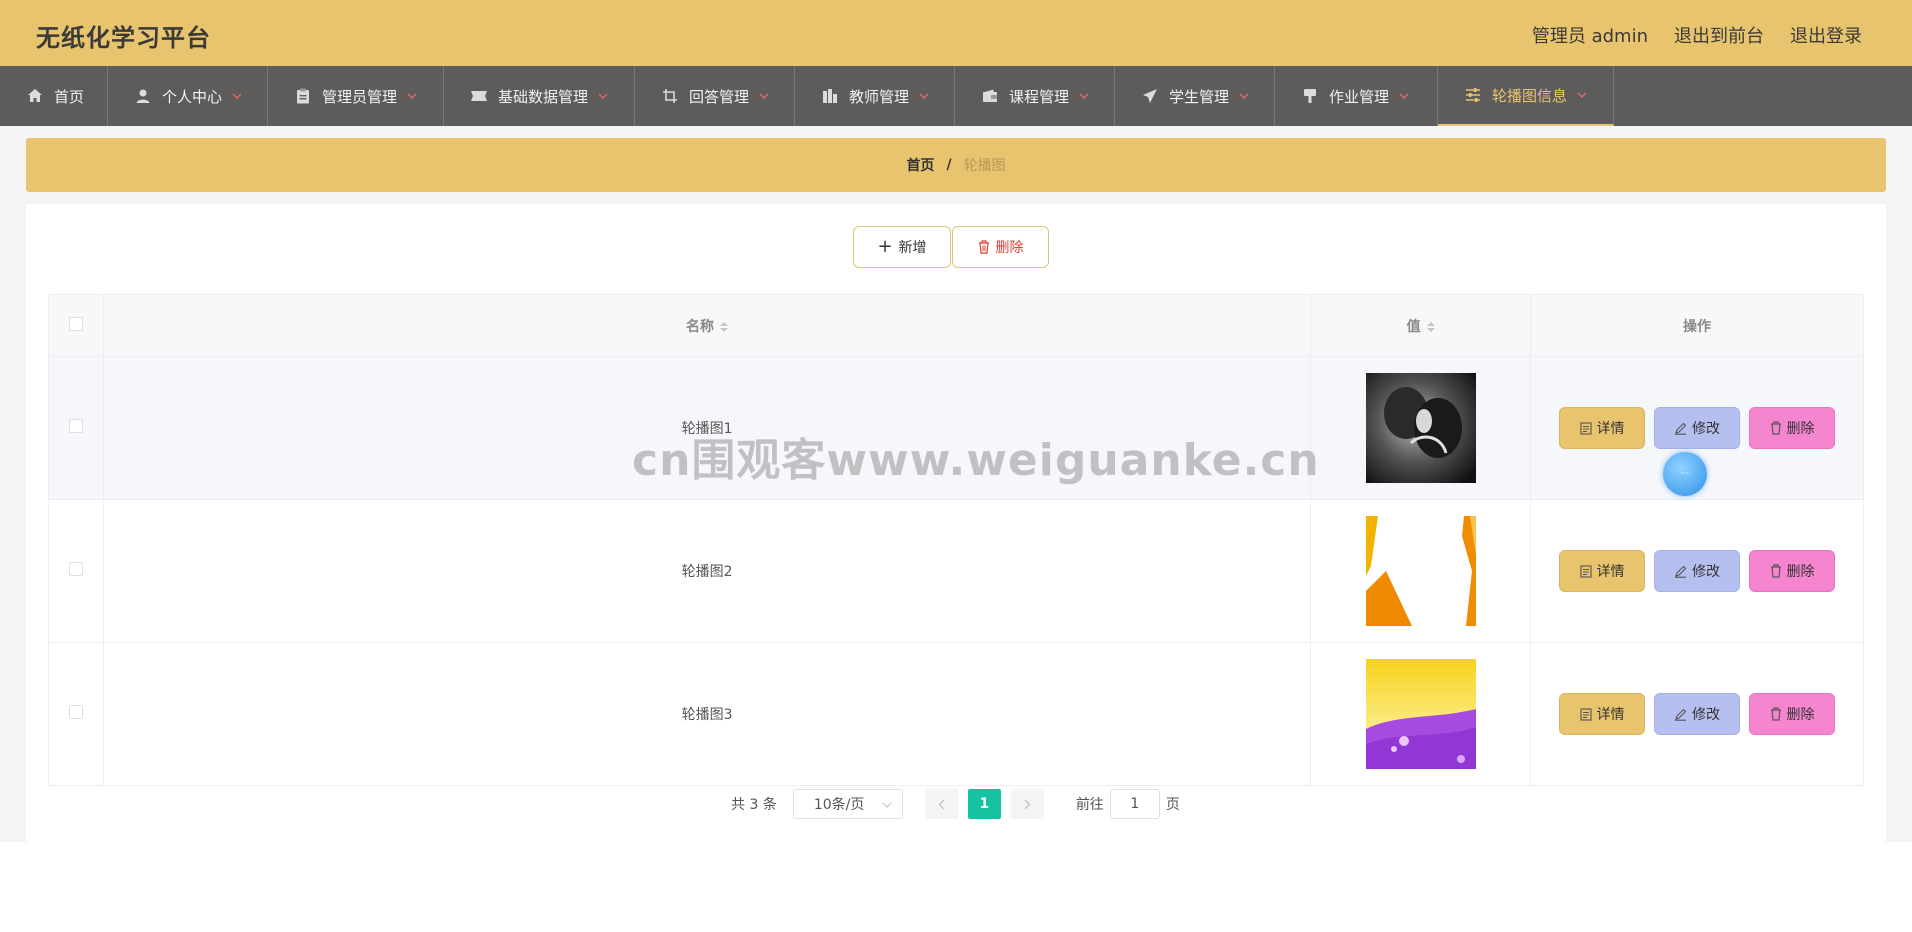  What do you see at coordinates (719, 96) in the screenshot?
I see `nav-label: 回答管理` at bounding box center [719, 96].